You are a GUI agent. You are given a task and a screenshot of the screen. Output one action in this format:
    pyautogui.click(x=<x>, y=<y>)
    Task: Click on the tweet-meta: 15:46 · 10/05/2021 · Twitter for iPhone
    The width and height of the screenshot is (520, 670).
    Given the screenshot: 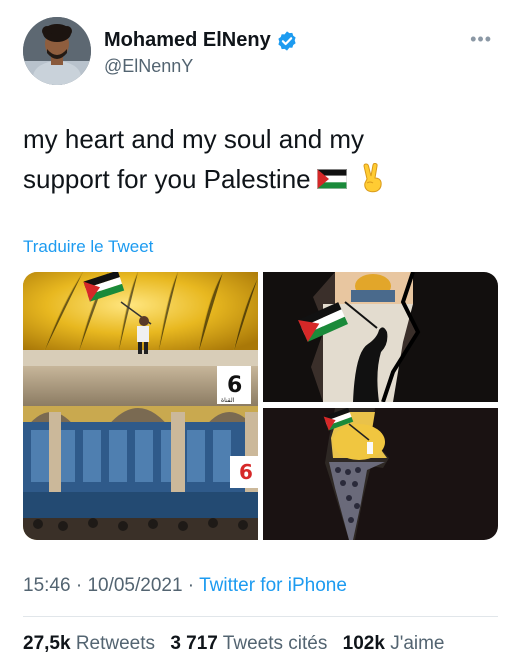 What is the action you would take?
    pyautogui.click(x=185, y=586)
    